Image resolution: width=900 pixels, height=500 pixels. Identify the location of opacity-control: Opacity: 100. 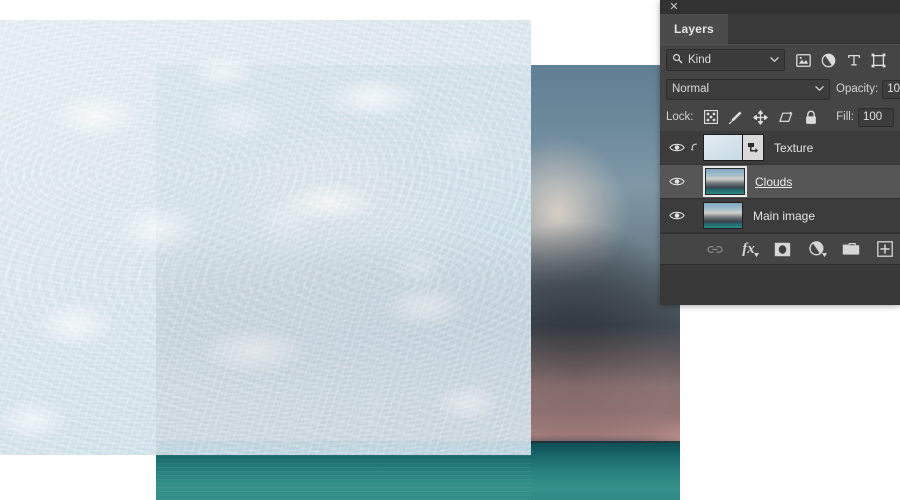
(868, 89).